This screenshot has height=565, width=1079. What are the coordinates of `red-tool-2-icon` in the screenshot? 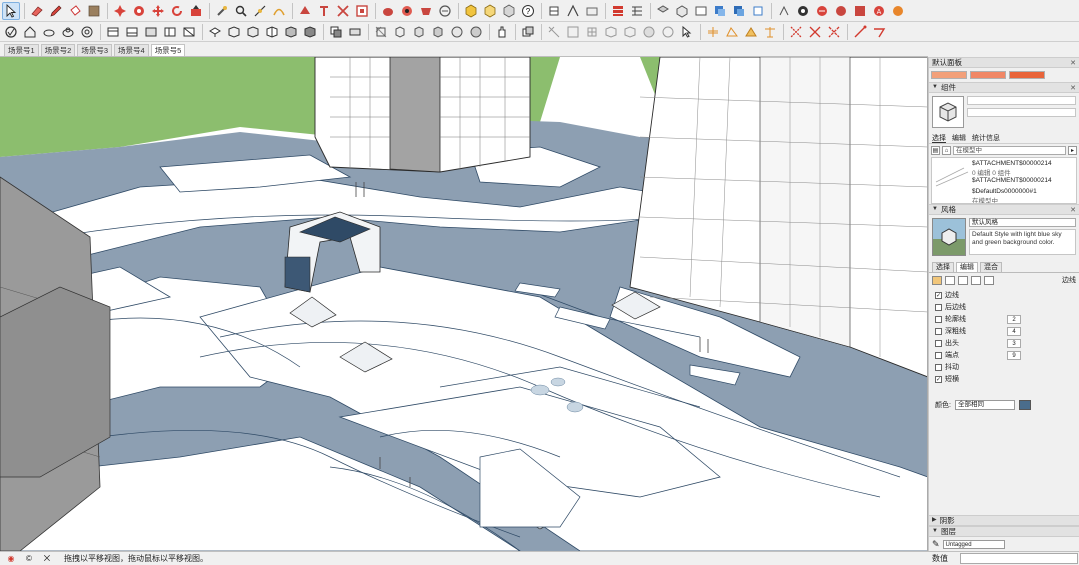 It's located at (139, 11).